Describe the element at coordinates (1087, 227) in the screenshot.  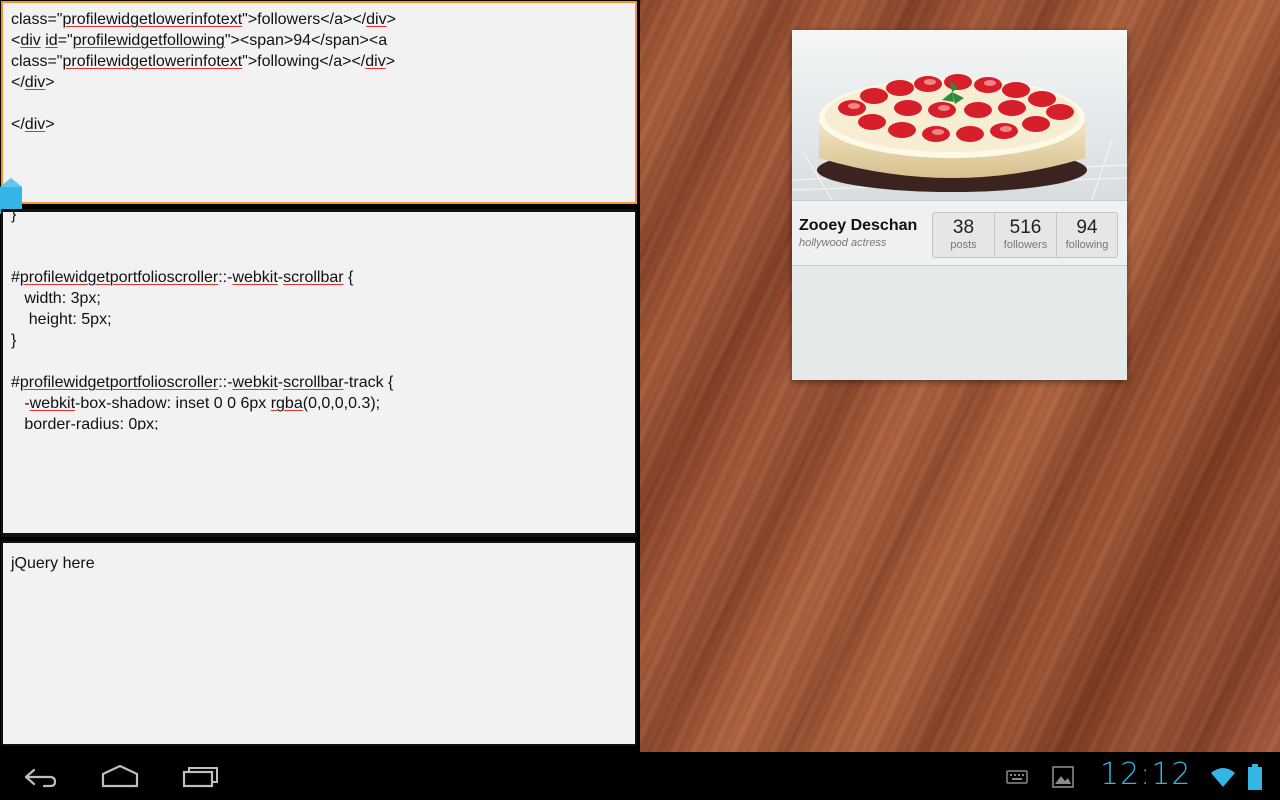
I see `stat-value: 94` at that location.